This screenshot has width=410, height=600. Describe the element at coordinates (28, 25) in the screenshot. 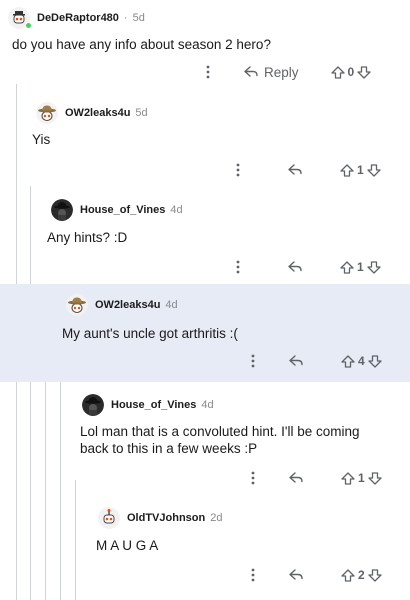

I see `online-status-dot` at that location.